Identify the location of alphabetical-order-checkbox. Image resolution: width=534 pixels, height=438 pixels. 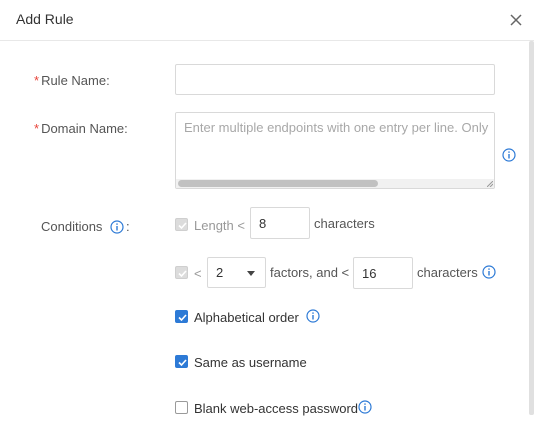
(181, 316).